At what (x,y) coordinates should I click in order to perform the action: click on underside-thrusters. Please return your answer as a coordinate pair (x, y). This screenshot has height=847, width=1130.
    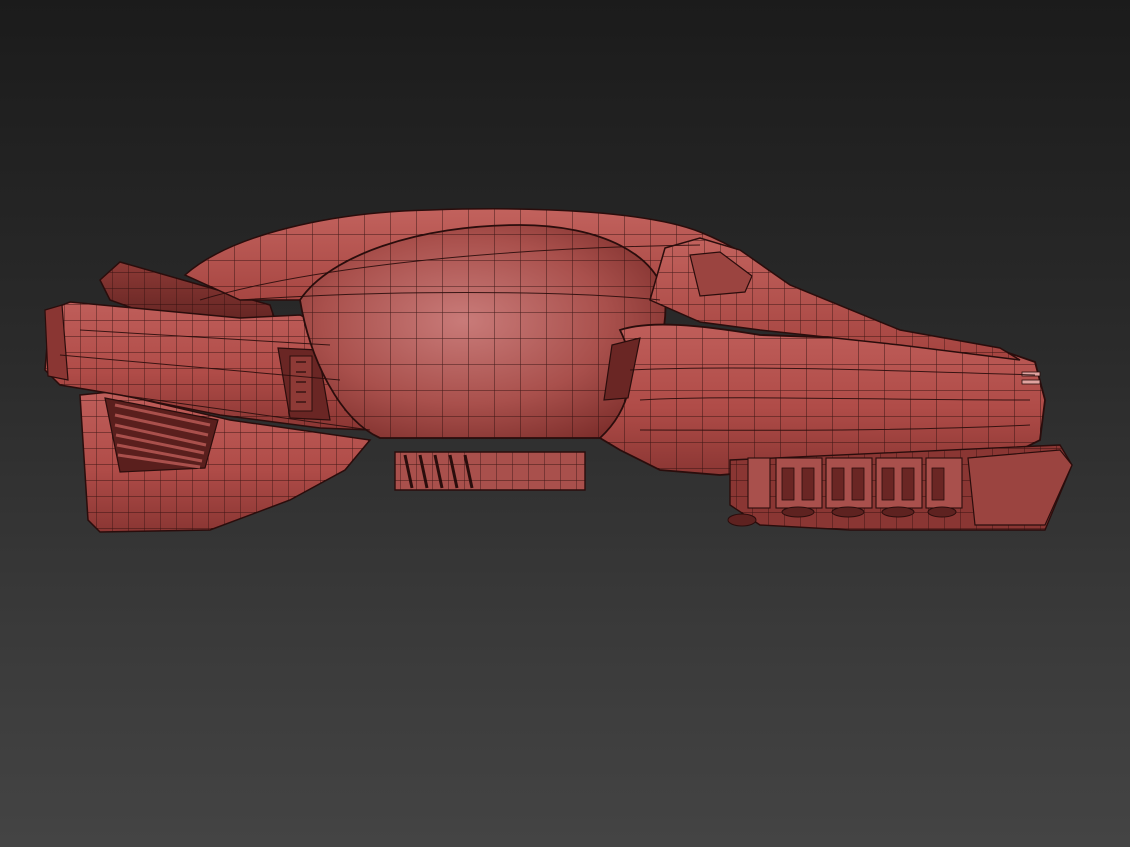
    Looking at the image, I should click on (900, 487).